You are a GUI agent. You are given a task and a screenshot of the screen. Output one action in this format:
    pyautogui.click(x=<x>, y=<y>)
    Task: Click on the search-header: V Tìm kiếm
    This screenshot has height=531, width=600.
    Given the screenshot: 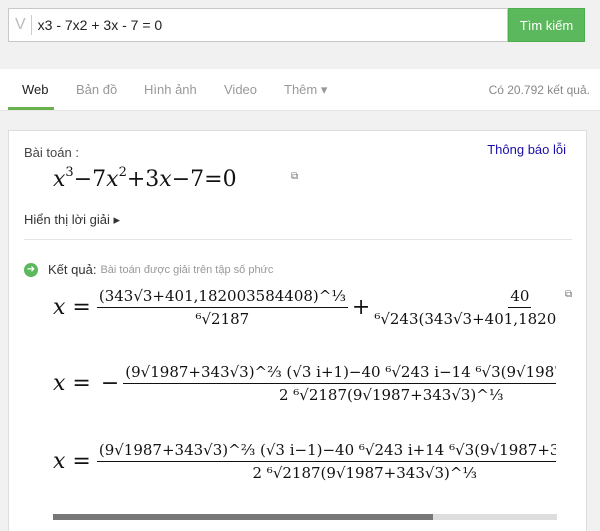 What is the action you would take?
    pyautogui.click(x=300, y=34)
    